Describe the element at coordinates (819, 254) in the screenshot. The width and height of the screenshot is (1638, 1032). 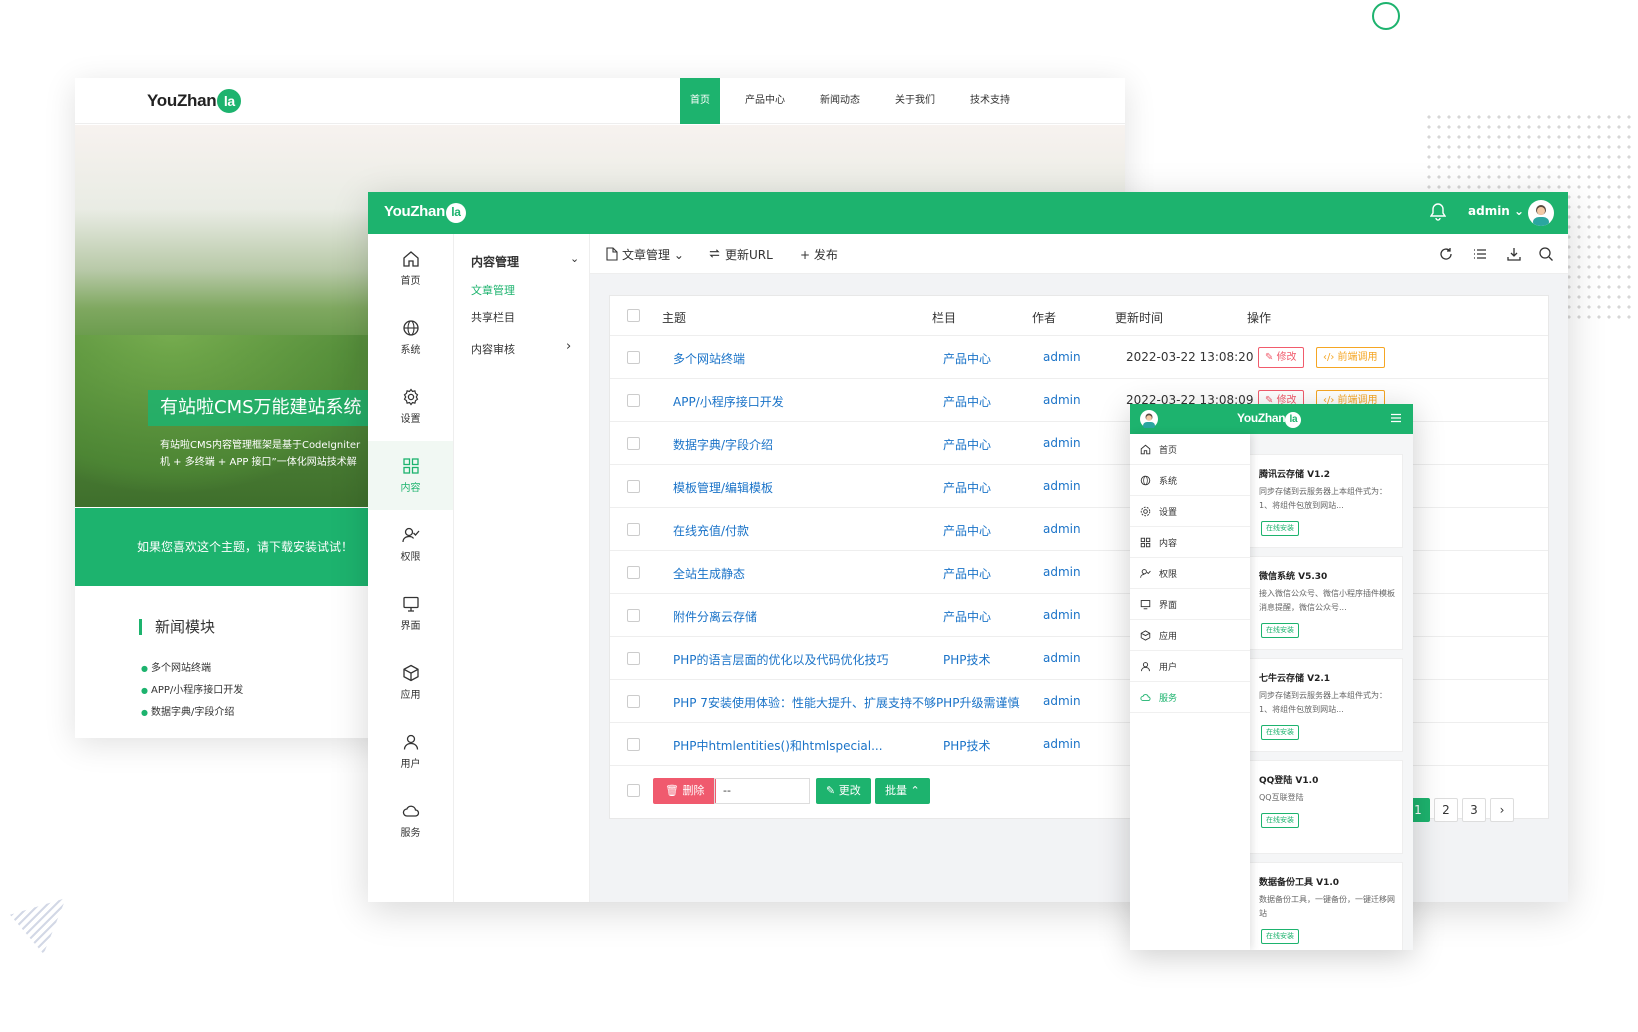
I see `publish-button: + 发布` at that location.